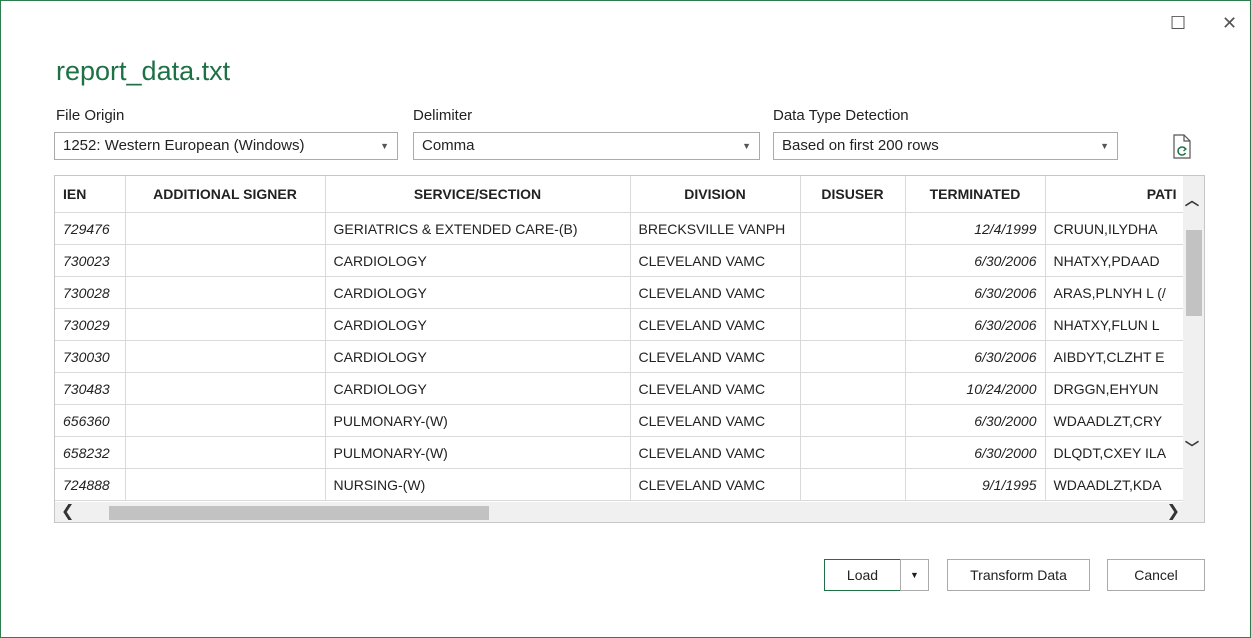 The width and height of the screenshot is (1251, 638). What do you see at coordinates (1178, 23) in the screenshot?
I see `maximize-icon: ☐` at bounding box center [1178, 23].